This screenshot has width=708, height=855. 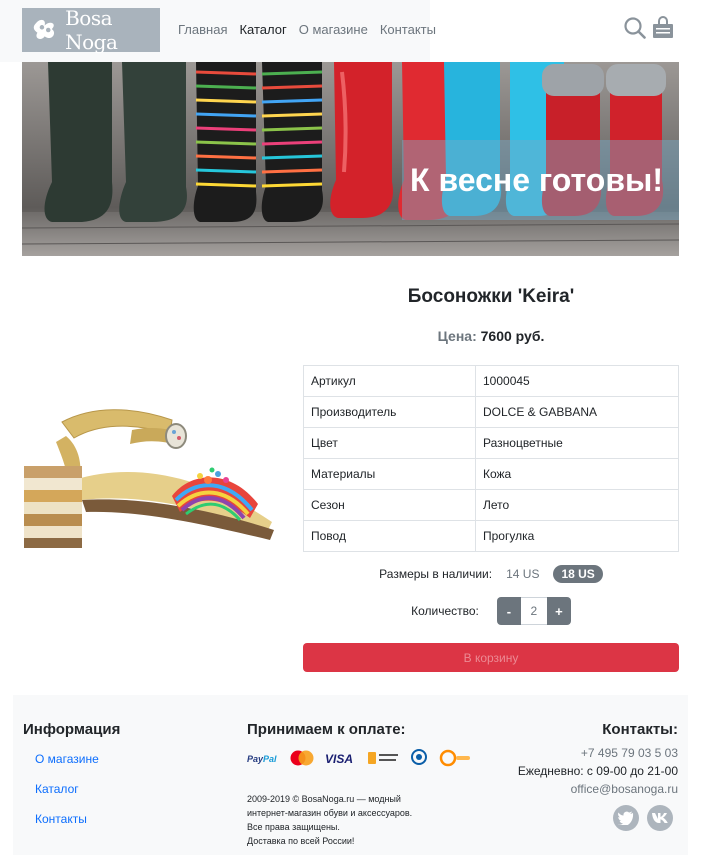 I want to click on cart-icon, so click(x=663, y=28).